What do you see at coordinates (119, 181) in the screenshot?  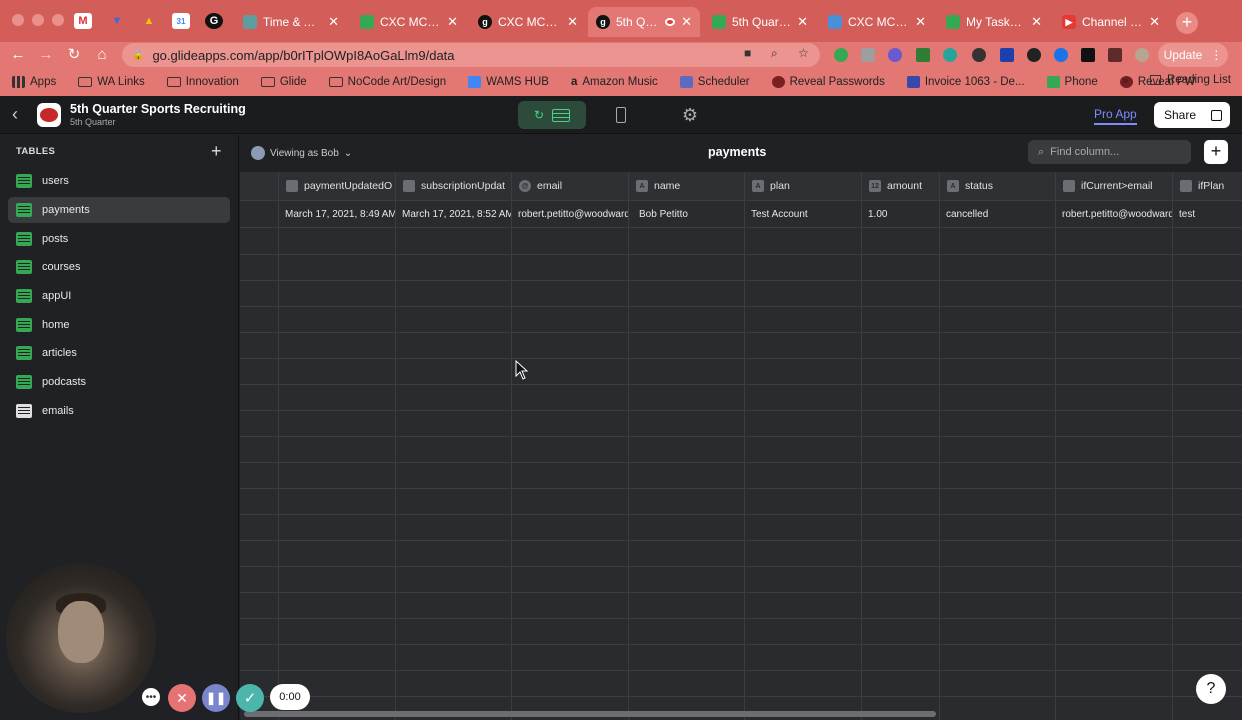 I see `sidebar-item-users: users` at bounding box center [119, 181].